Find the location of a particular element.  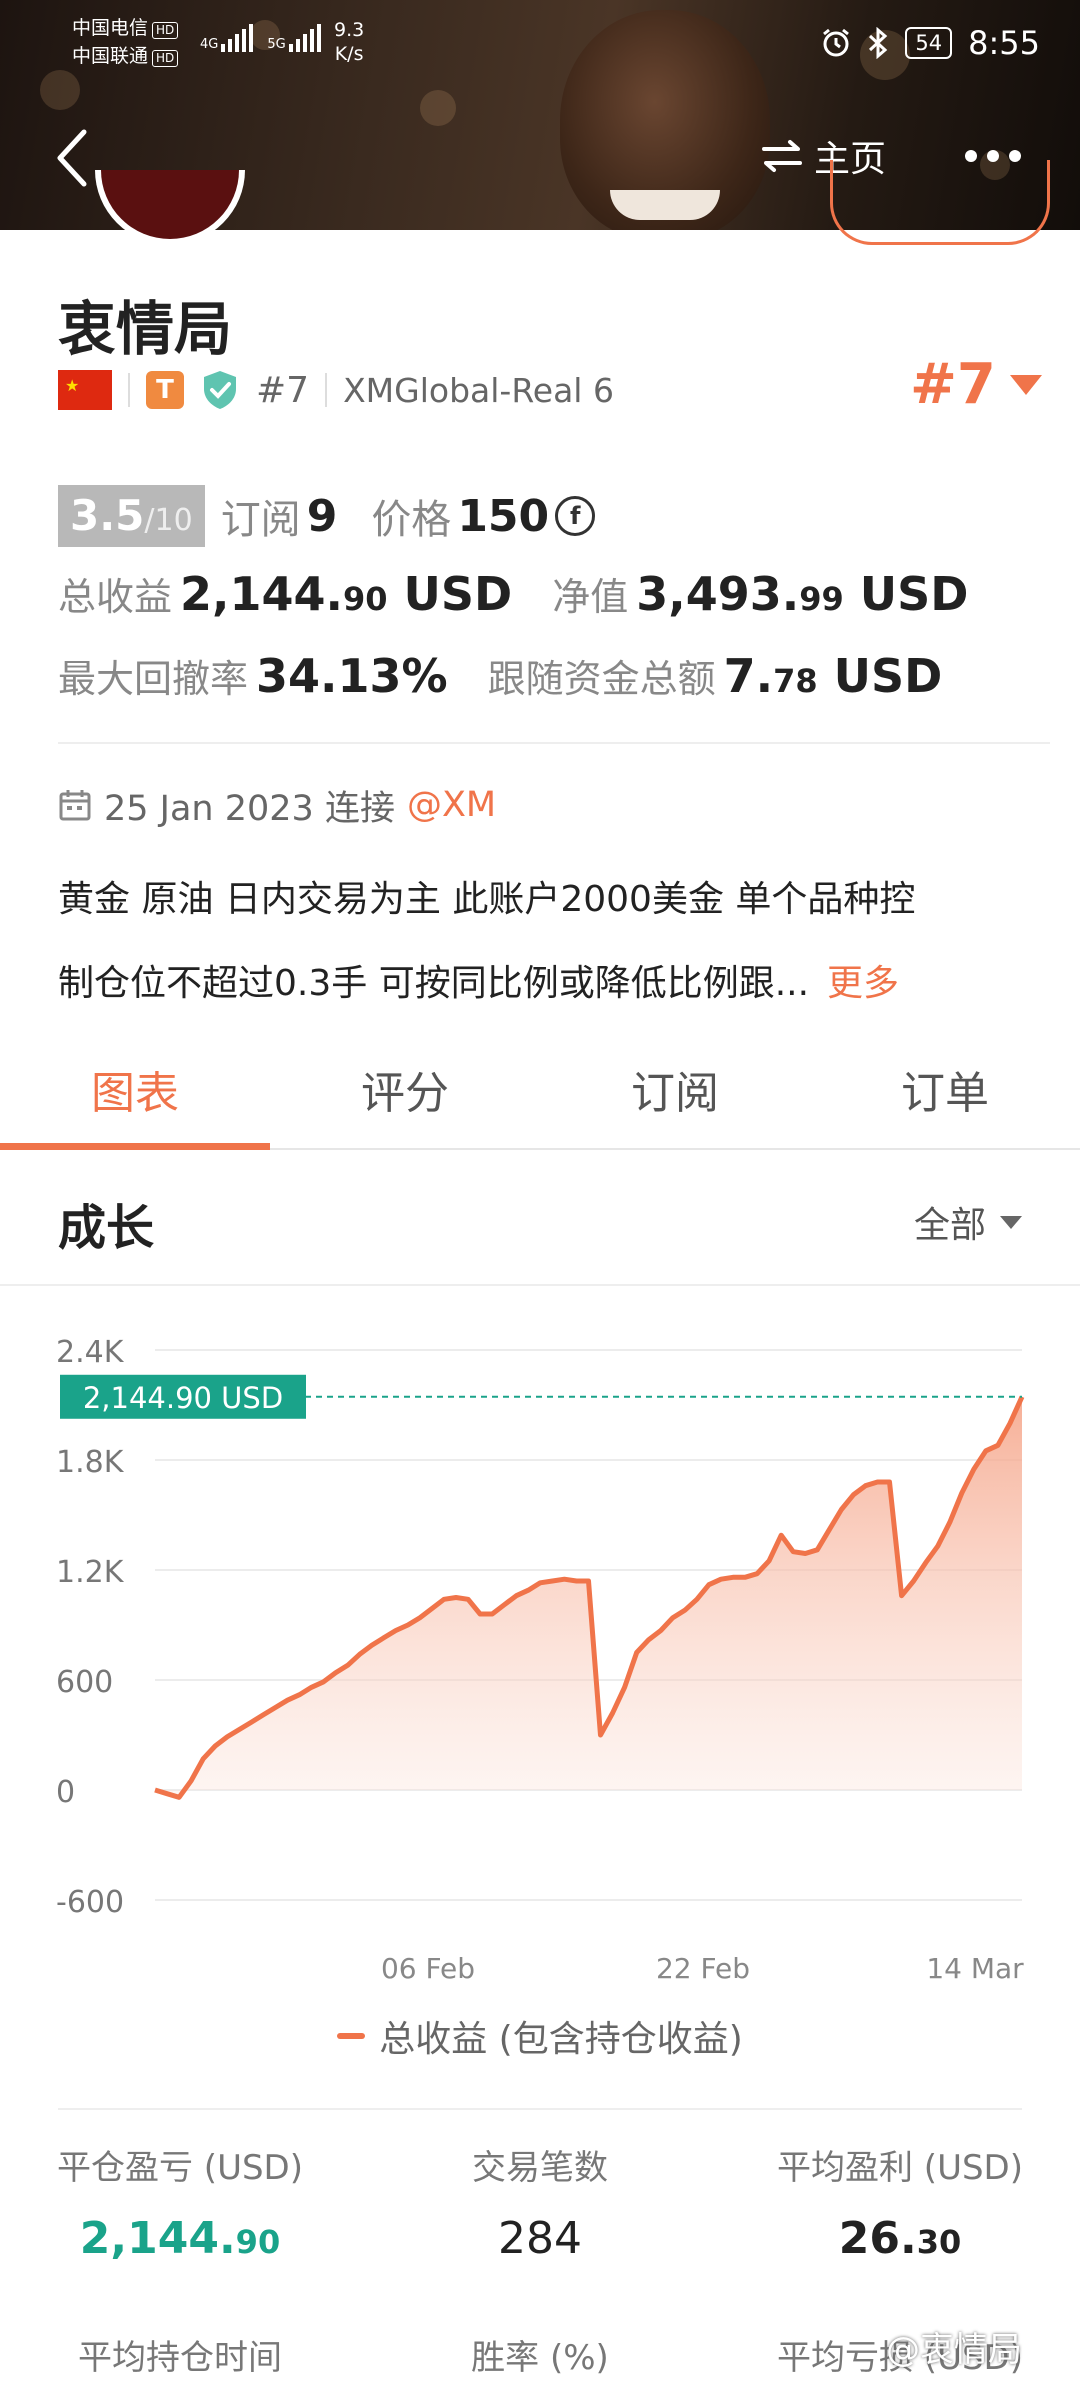

trades-label: 交易笔数 is located at coordinates (540, 2168).